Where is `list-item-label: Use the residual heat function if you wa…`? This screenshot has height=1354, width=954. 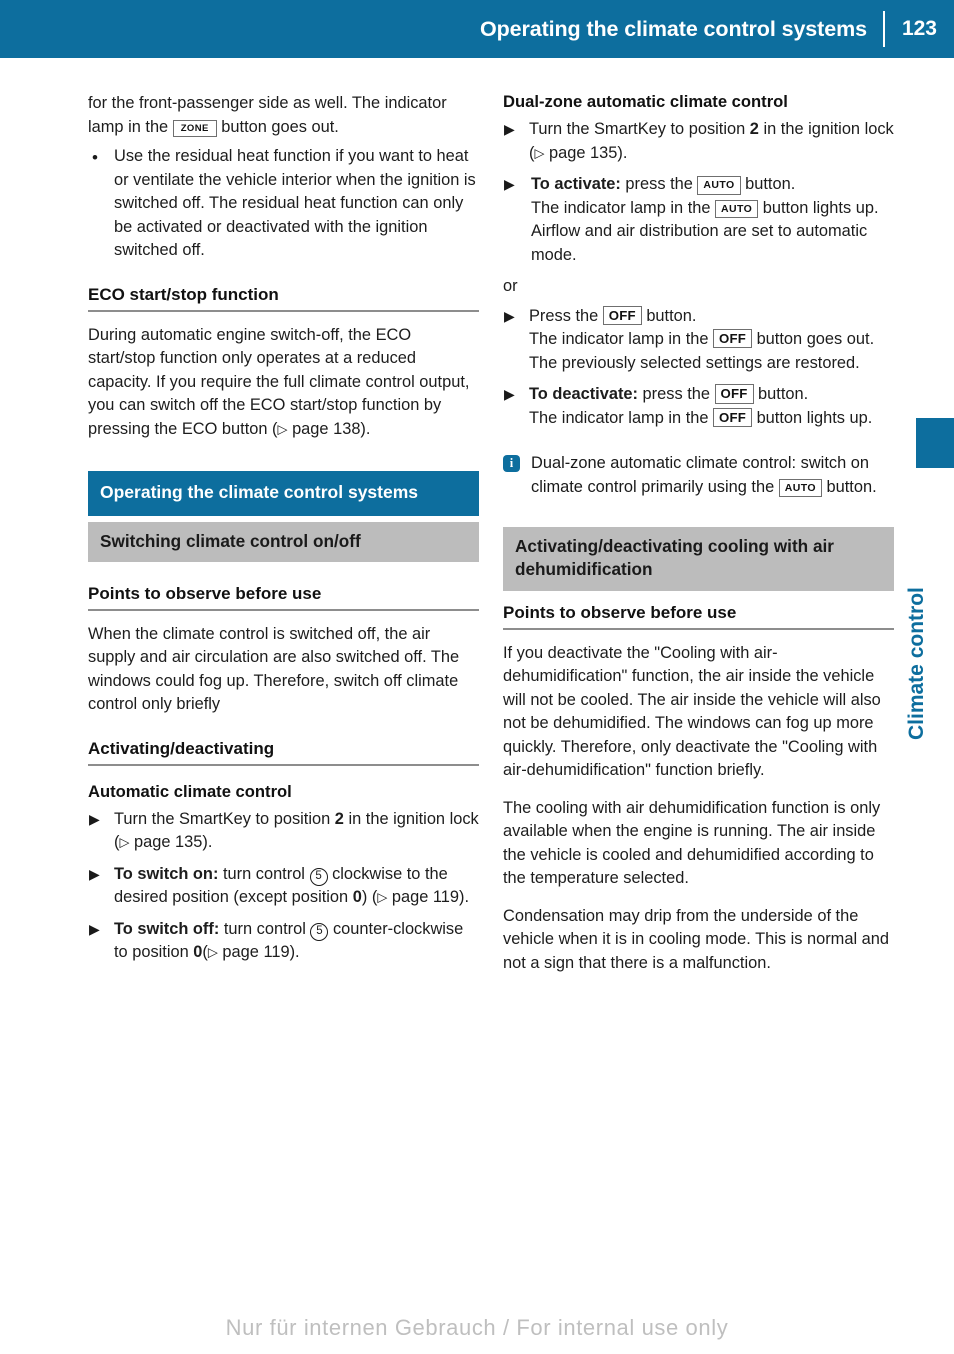 list-item-label: Use the residual heat function if you wa… is located at coordinates (295, 203).